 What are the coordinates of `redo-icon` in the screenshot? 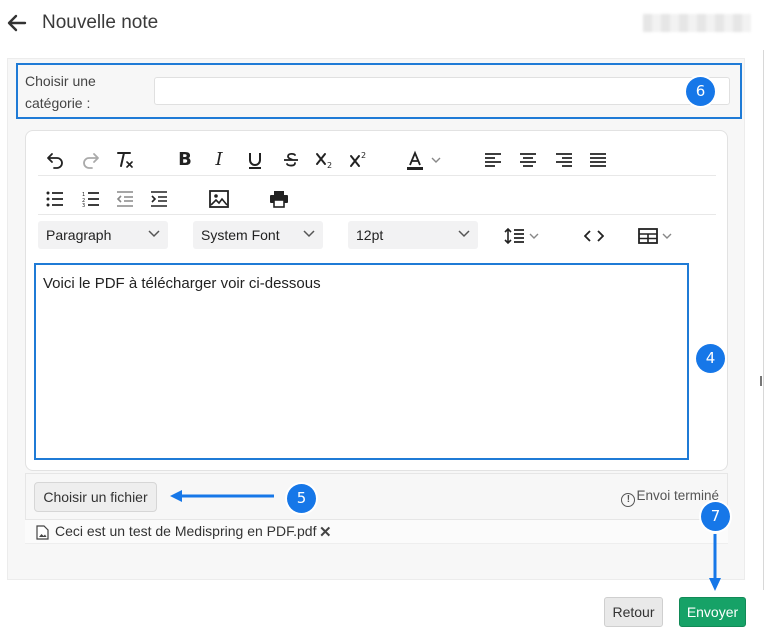 It's located at (91, 160).